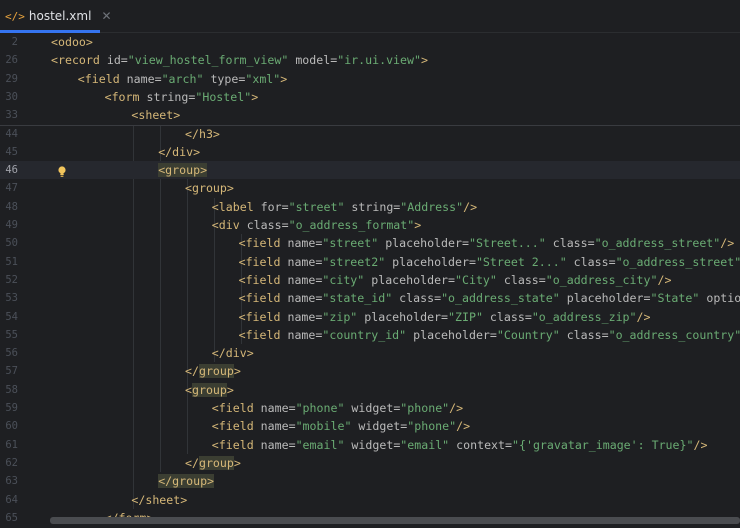 Image resolution: width=740 pixels, height=528 pixels. Describe the element at coordinates (370, 125) in the screenshot. I see `sticky-lines-separator` at that location.